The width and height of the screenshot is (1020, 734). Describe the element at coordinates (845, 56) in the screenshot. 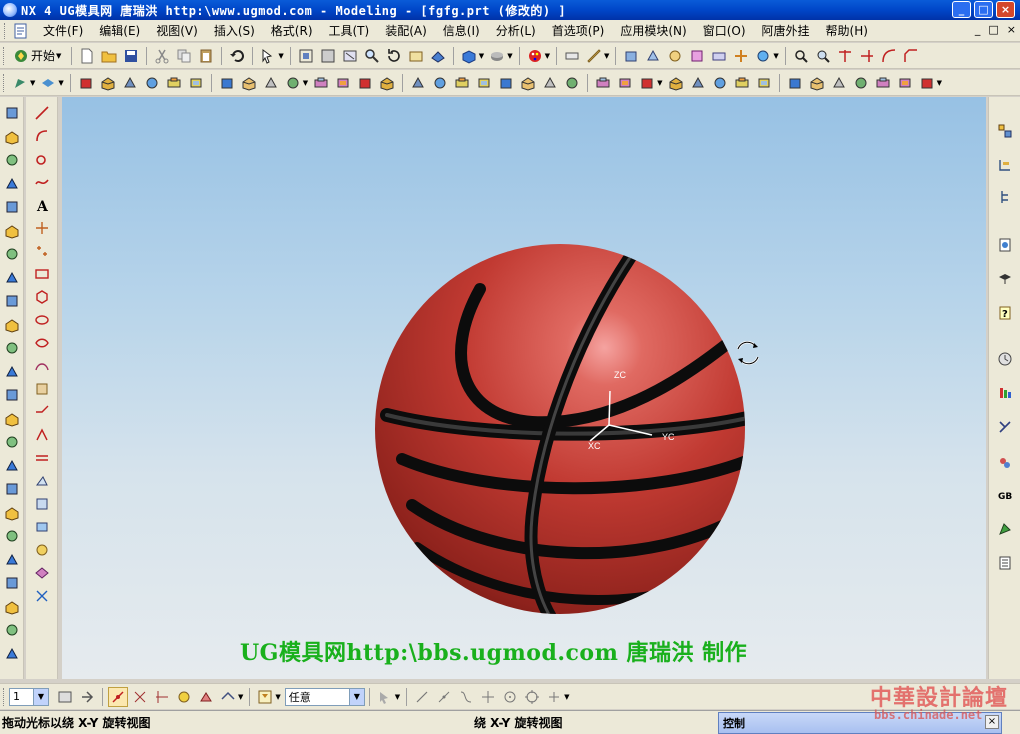

I see `trim-icon` at that location.